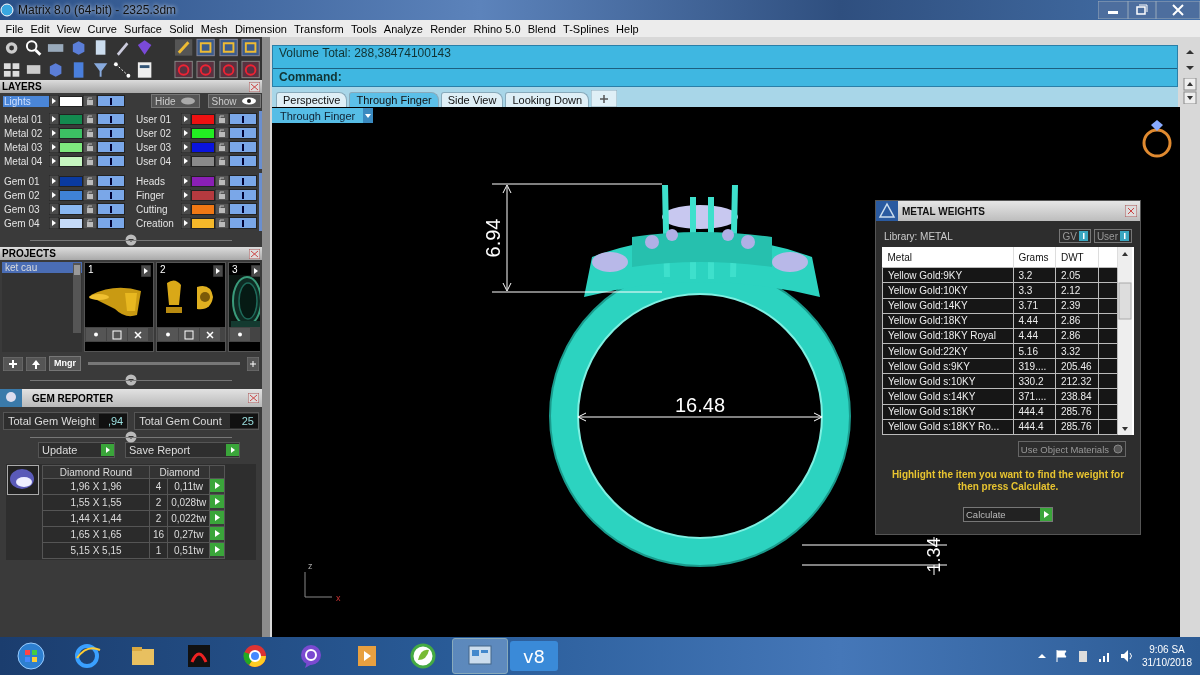 Image resolution: width=1200 pixels, height=675 pixels. What do you see at coordinates (1041, 656) in the screenshot?
I see `caret-icon` at bounding box center [1041, 656].